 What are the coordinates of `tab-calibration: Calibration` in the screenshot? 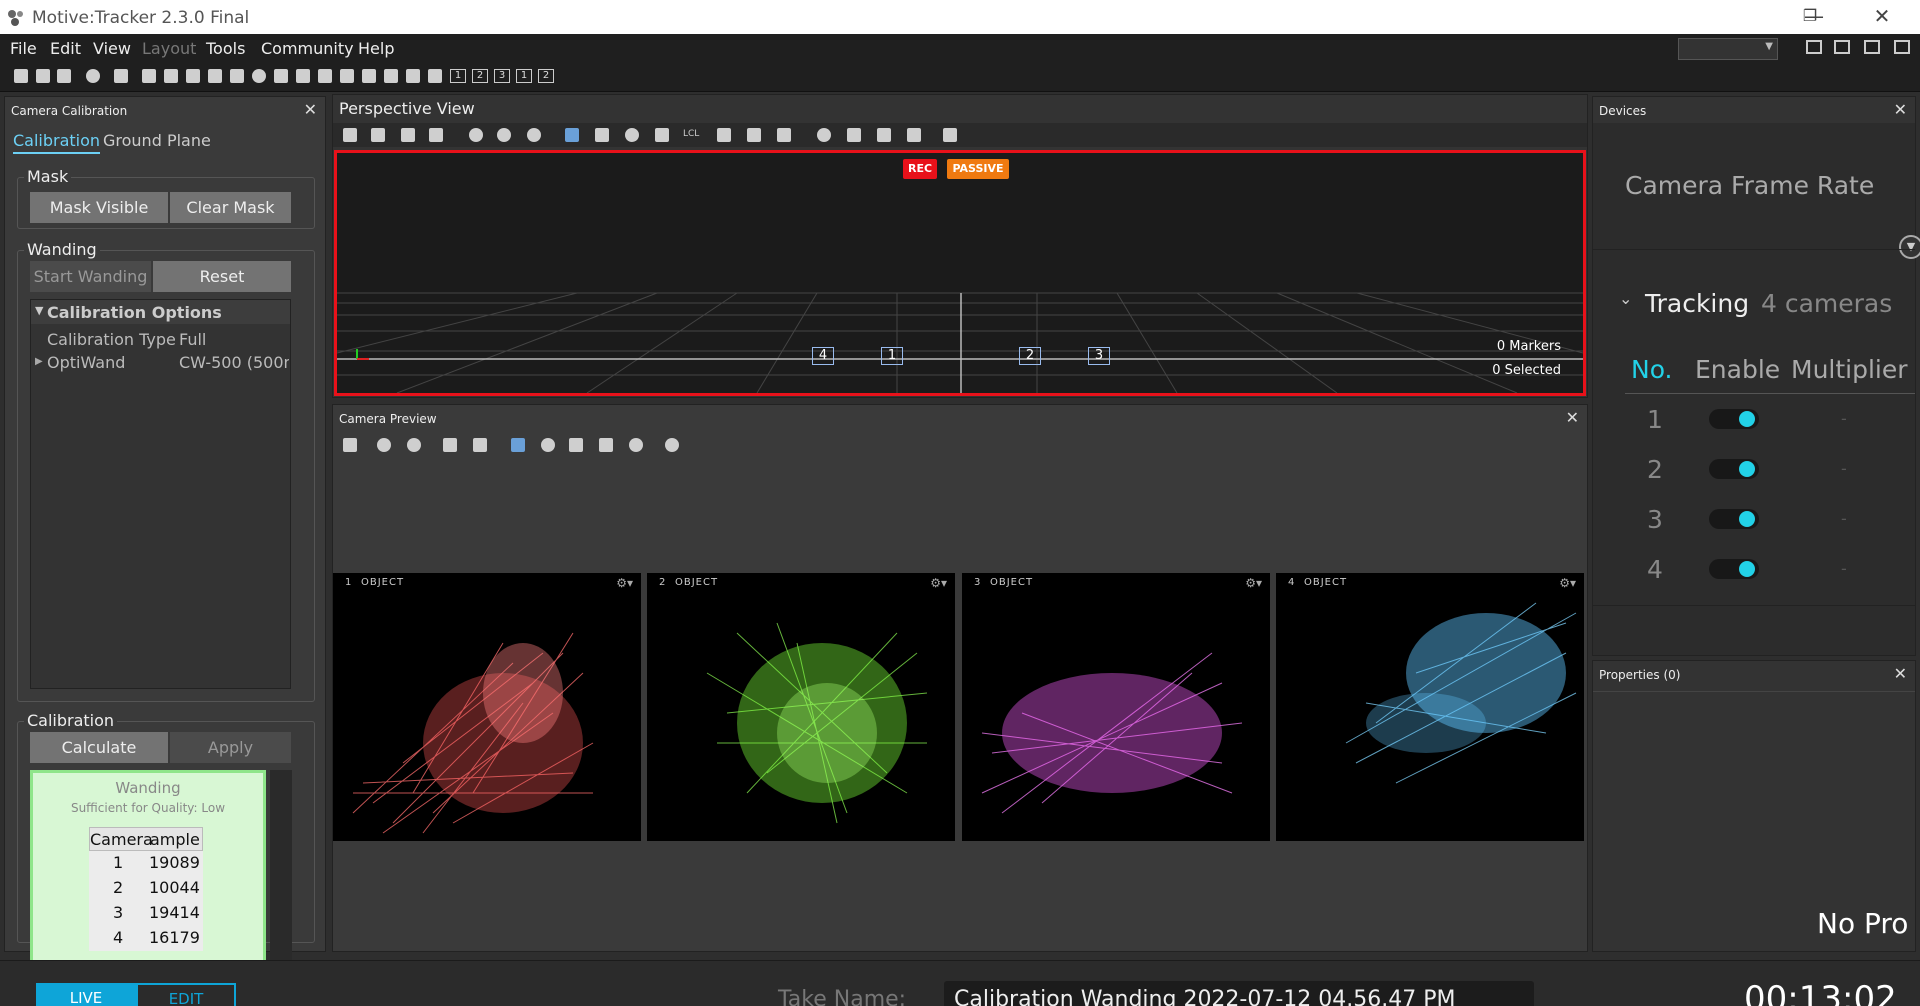 It's located at (57, 142).